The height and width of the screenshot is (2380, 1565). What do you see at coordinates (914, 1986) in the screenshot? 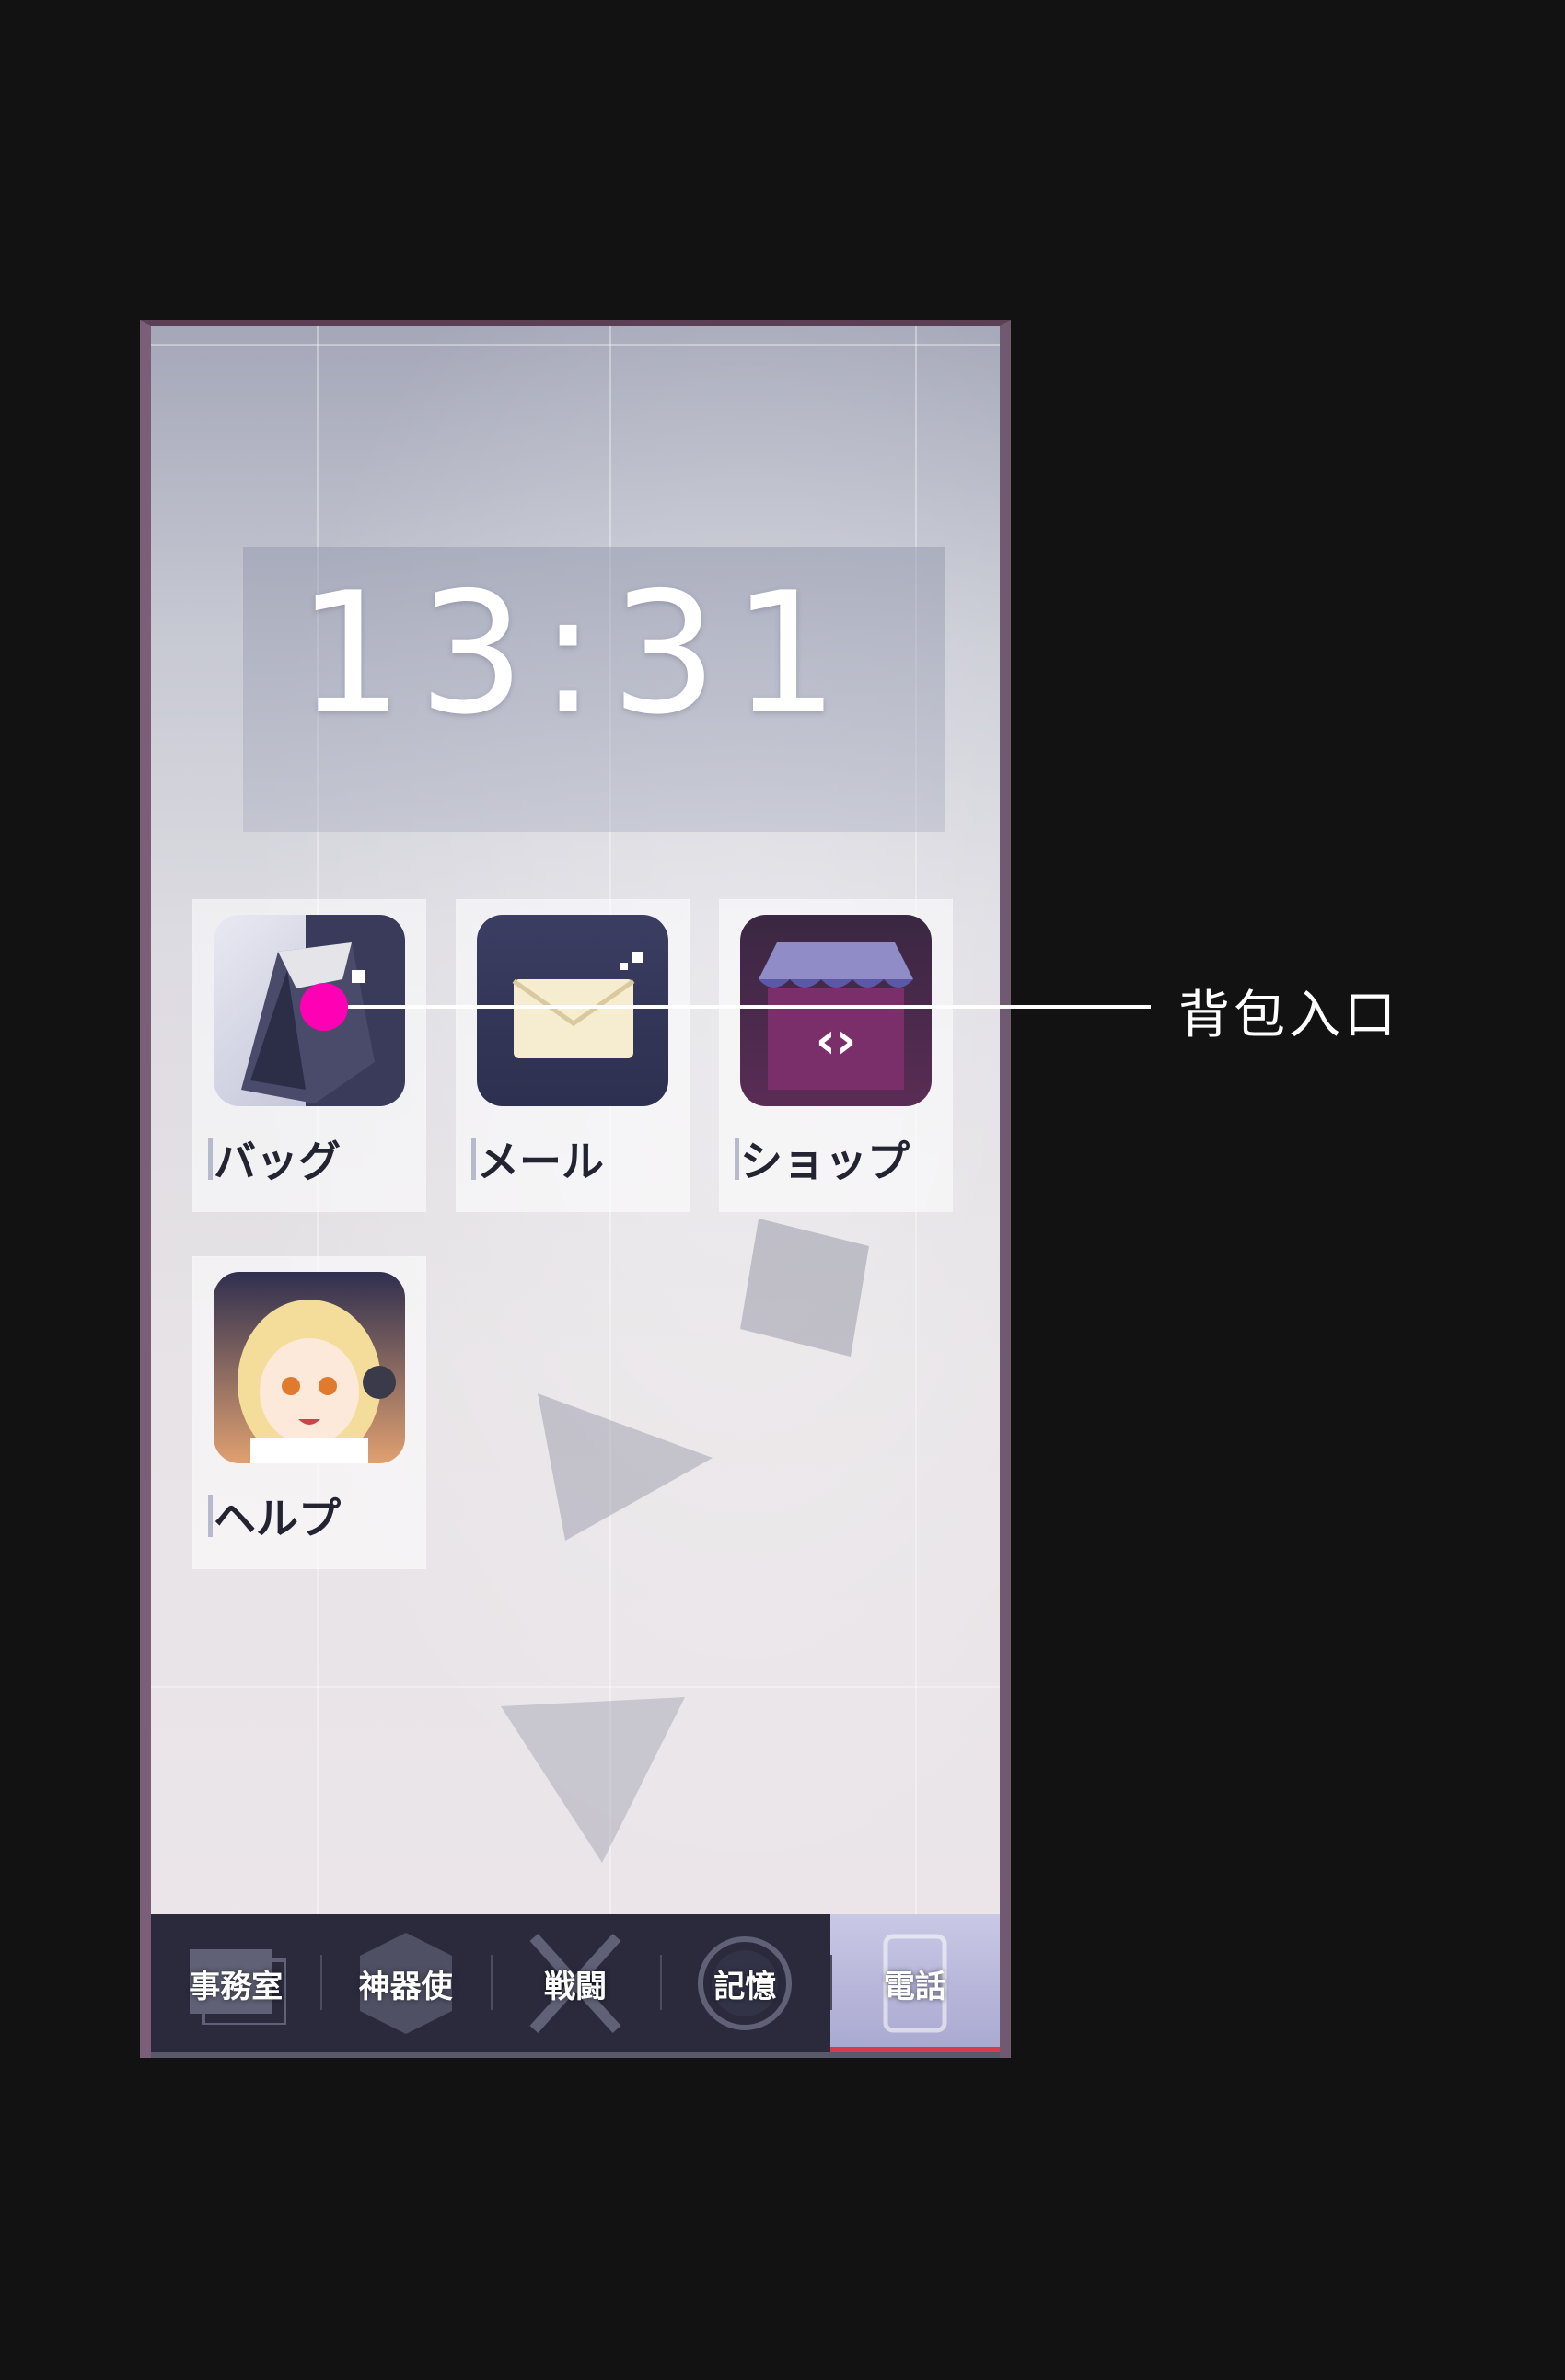
I see `tab-label: 電話` at bounding box center [914, 1986].